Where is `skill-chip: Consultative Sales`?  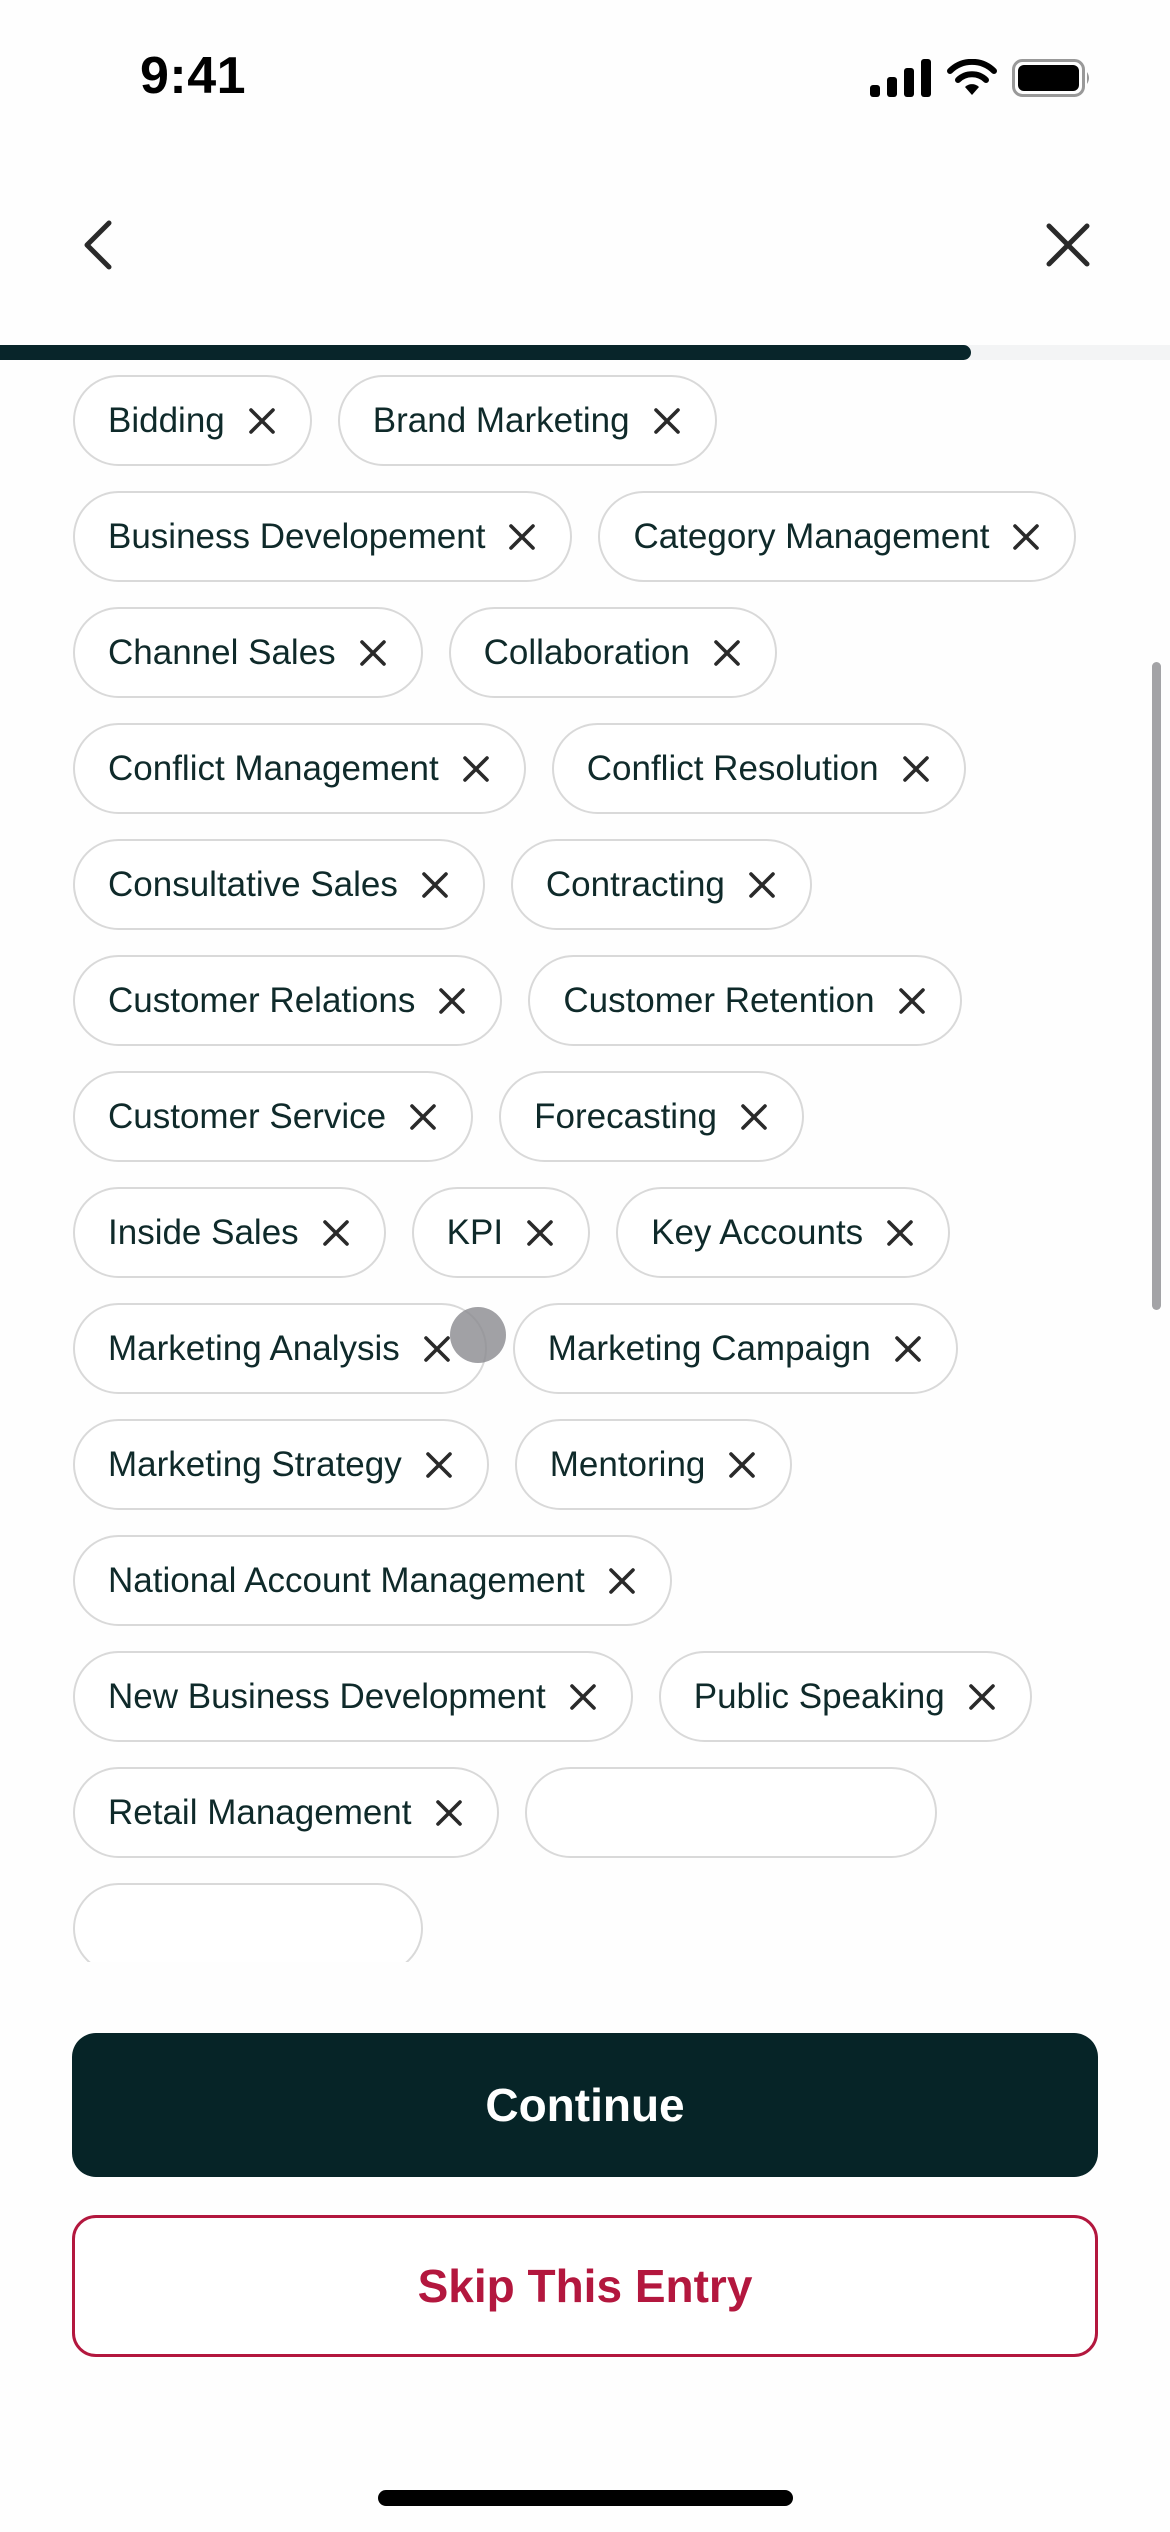
skill-chip: Consultative Sales is located at coordinates (279, 884).